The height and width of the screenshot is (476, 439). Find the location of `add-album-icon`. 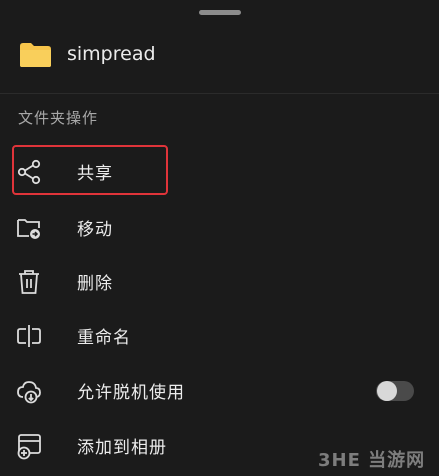

add-album-icon is located at coordinates (29, 447).